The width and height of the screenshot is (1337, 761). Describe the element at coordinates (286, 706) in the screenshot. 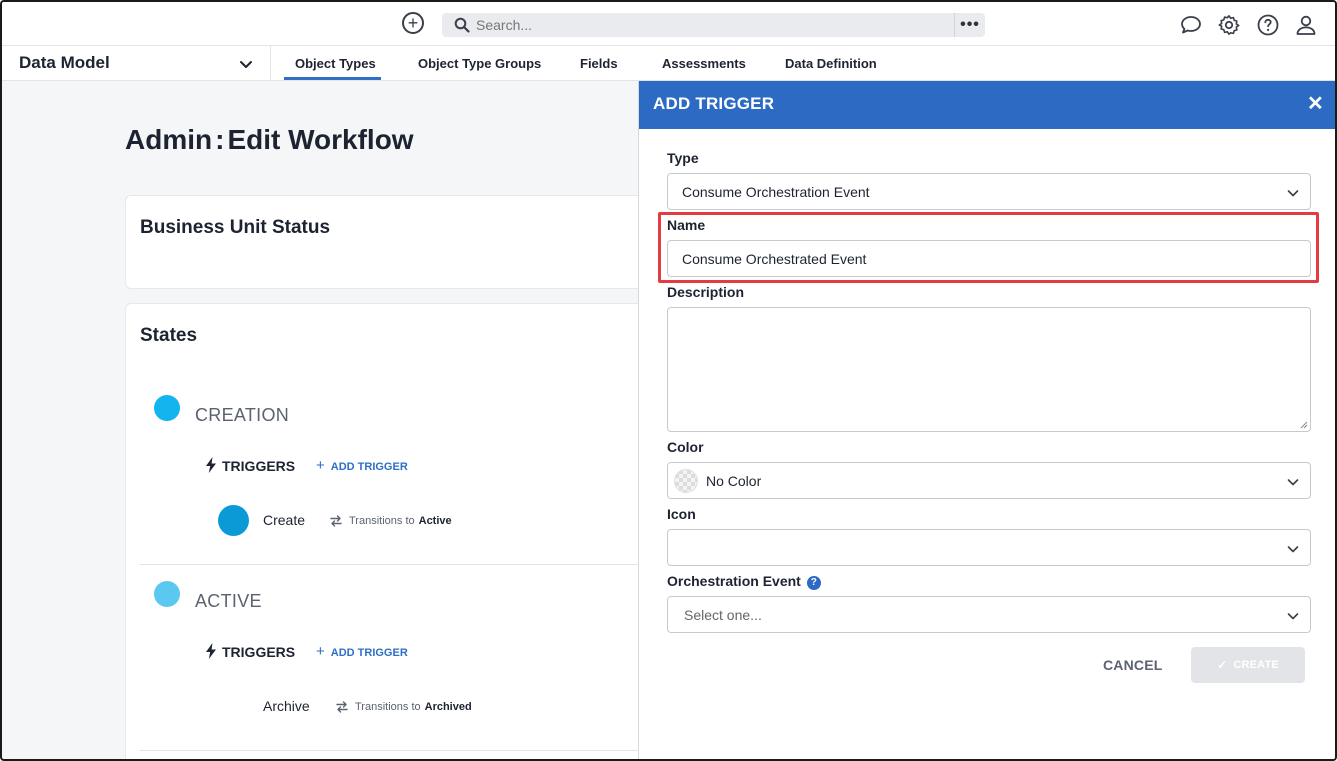

I see `trigger-name-archive: Archive` at that location.